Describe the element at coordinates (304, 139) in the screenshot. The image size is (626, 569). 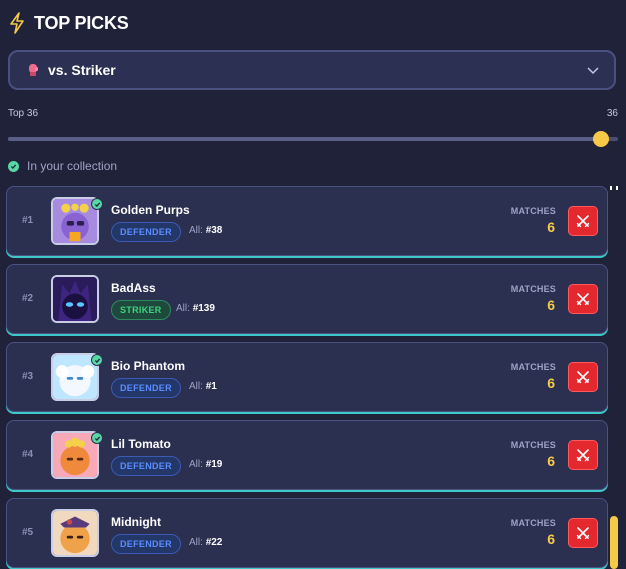
I see `slider-fill` at that location.